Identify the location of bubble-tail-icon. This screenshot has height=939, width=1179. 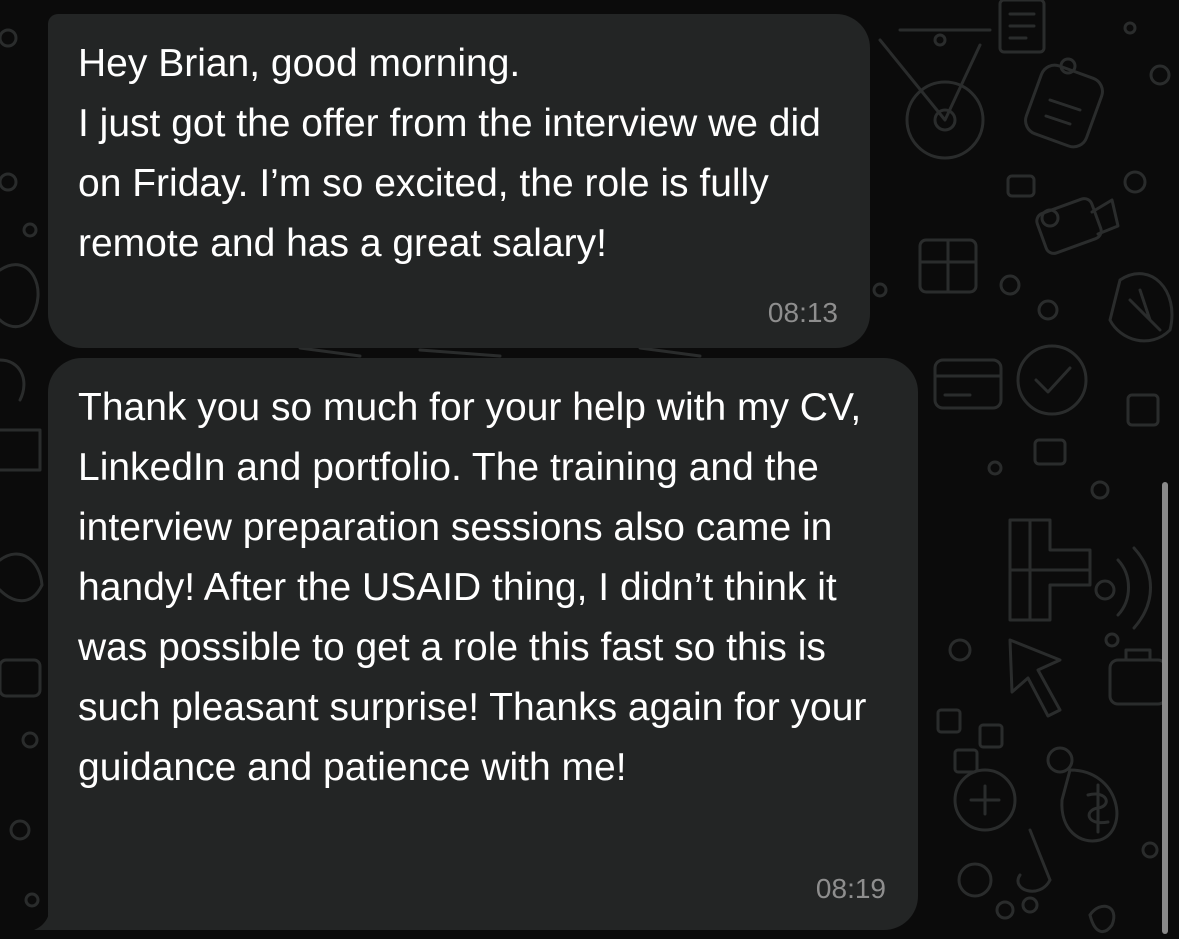
(47, 917).